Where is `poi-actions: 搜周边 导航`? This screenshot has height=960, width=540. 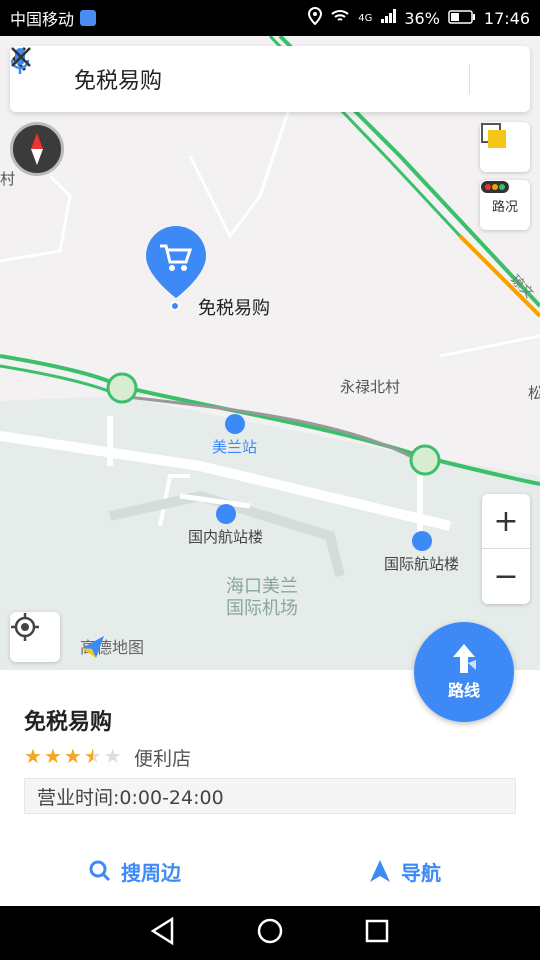 poi-actions: 搜周边 导航 is located at coordinates (270, 871).